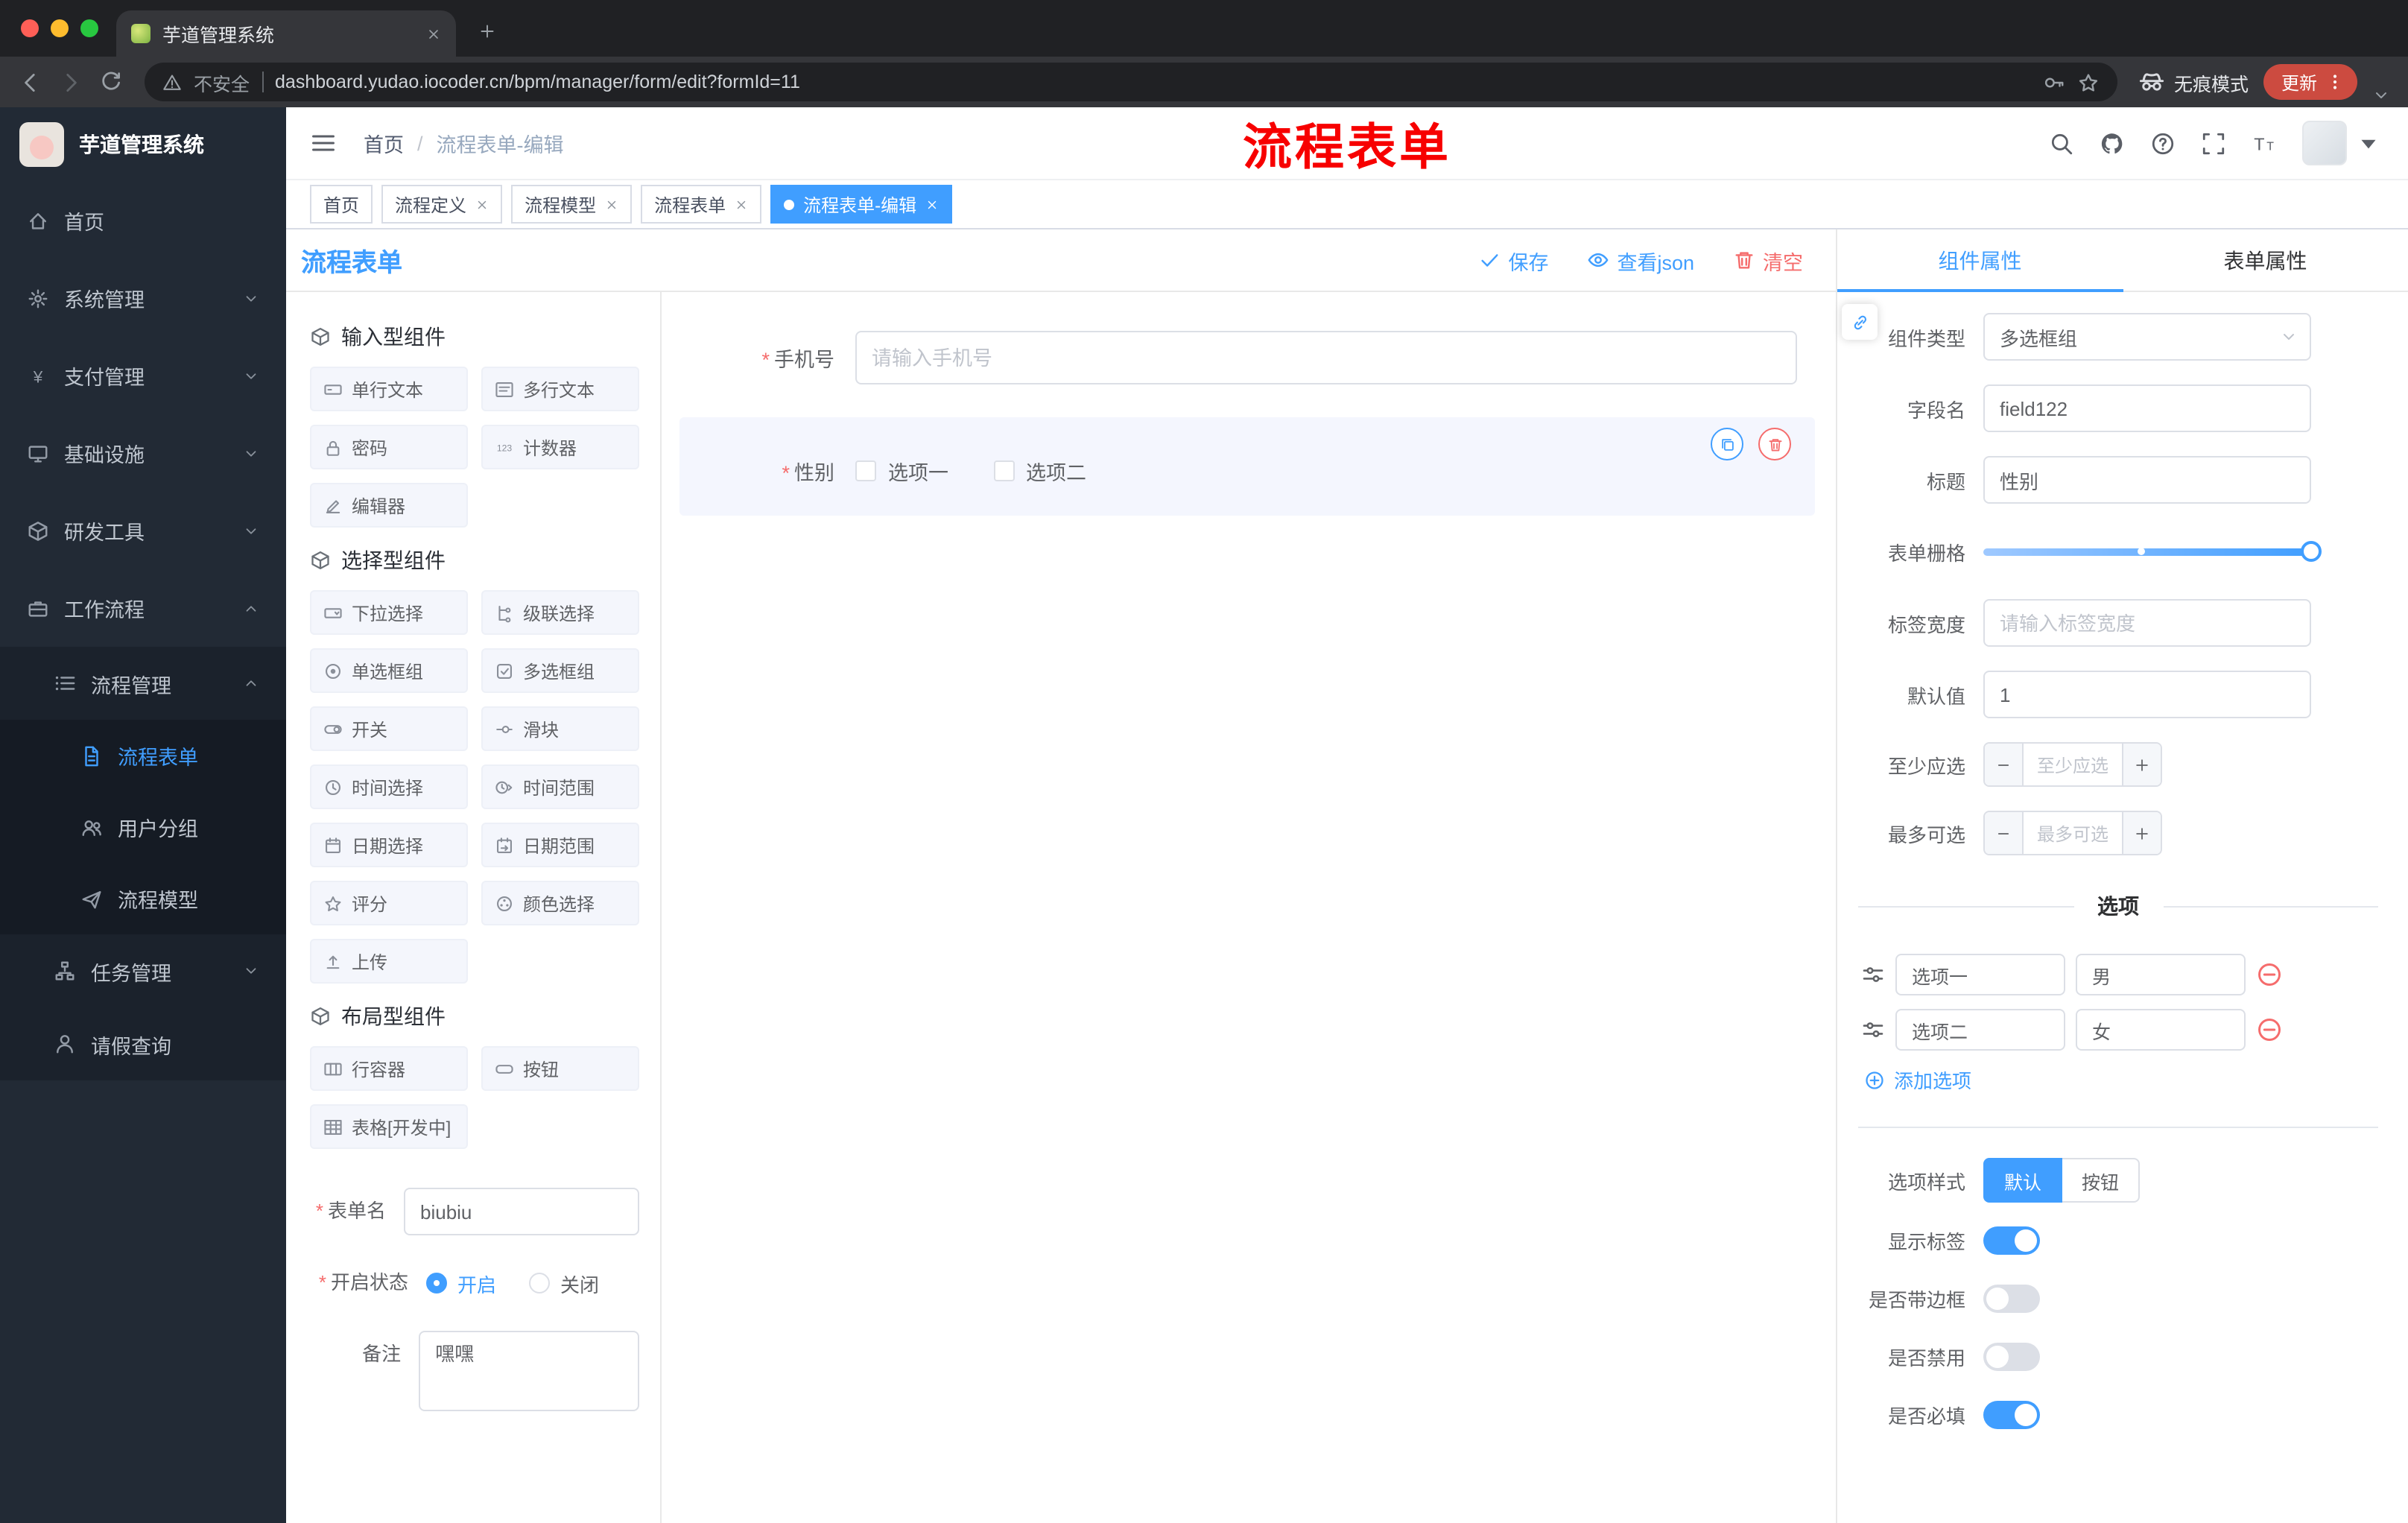  What do you see at coordinates (487, 32) in the screenshot?
I see `new-tab-button` at bounding box center [487, 32].